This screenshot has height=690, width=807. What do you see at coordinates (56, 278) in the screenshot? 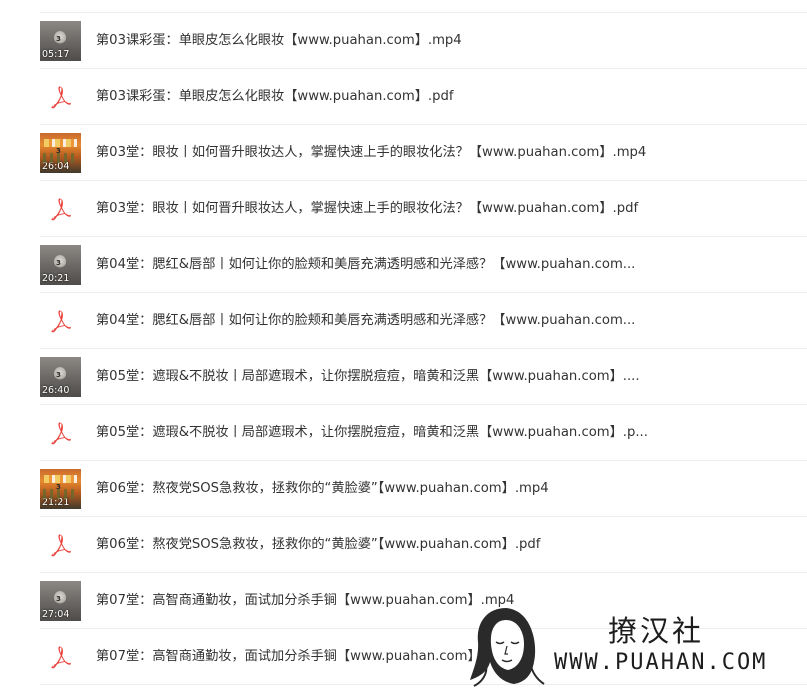
I see `video-duration: 20:21` at bounding box center [56, 278].